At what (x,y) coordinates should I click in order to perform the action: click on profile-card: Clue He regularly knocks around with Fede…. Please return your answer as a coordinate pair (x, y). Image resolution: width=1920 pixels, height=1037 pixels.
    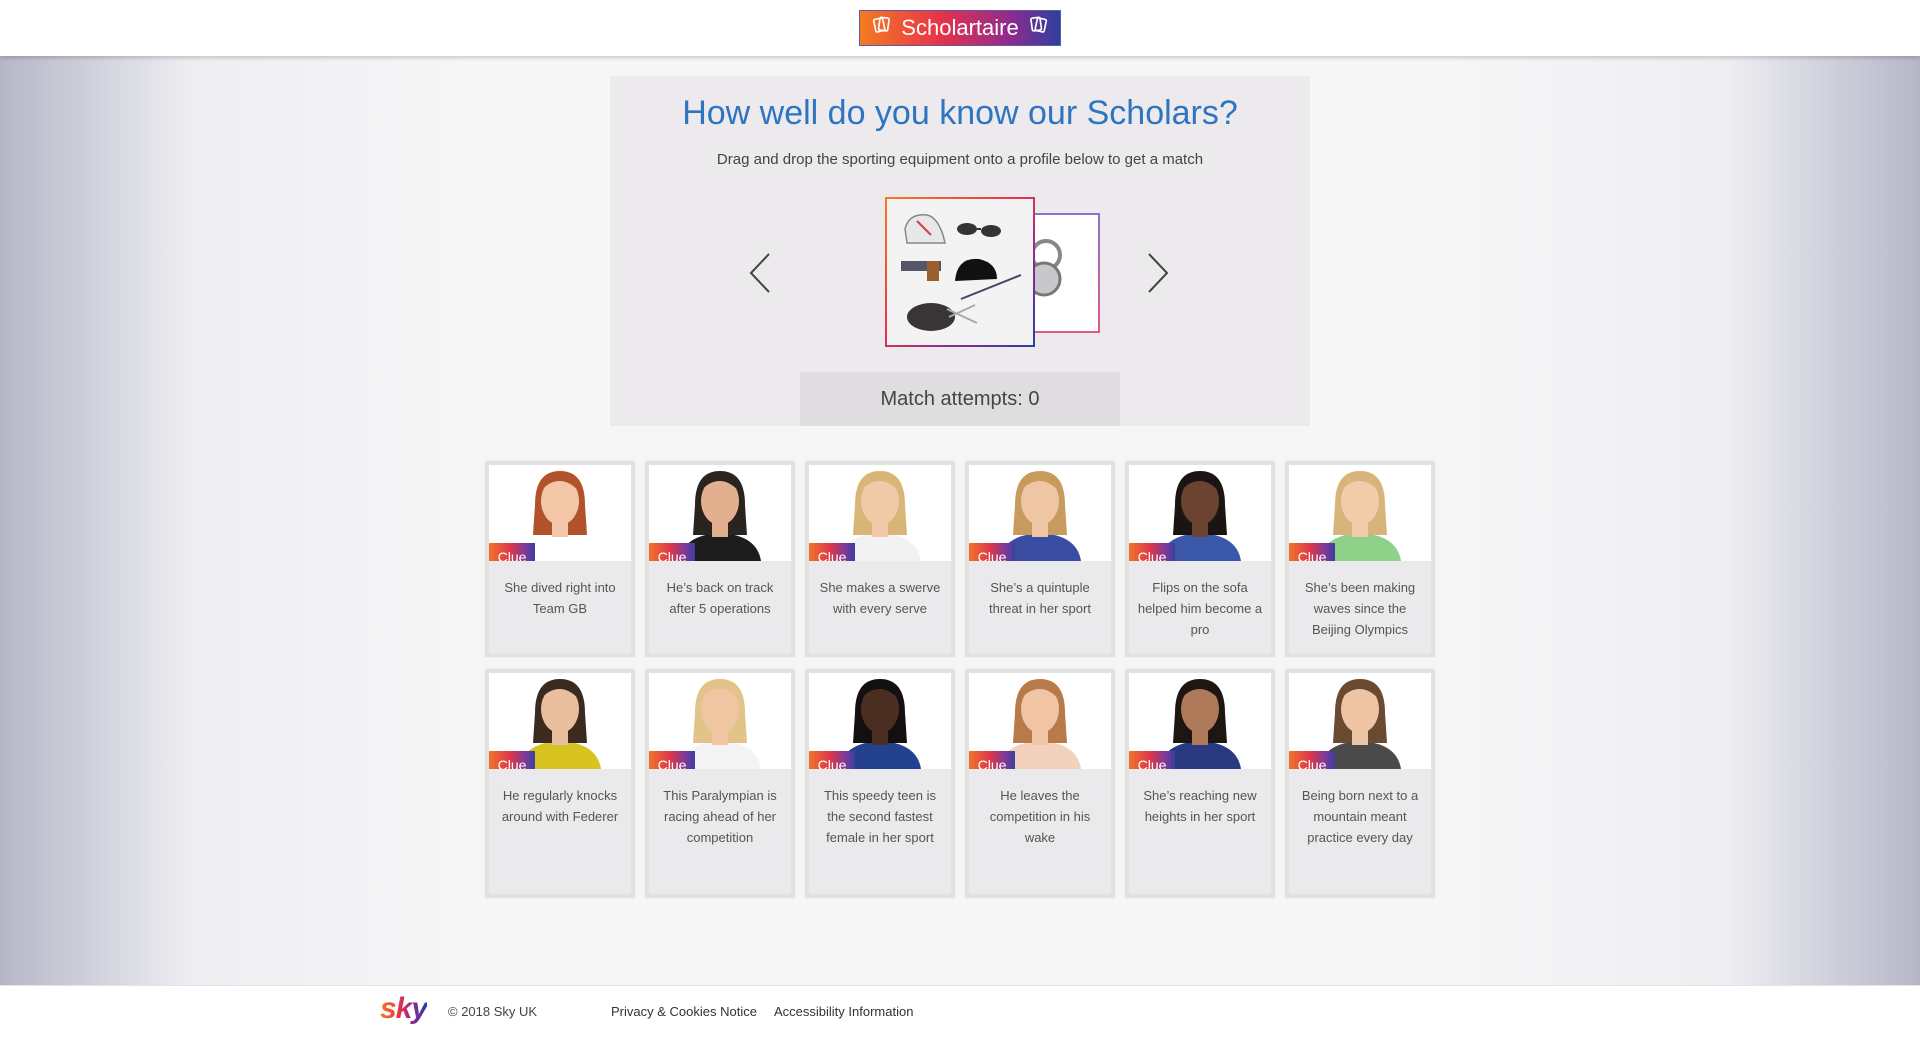
    Looking at the image, I should click on (560, 783).